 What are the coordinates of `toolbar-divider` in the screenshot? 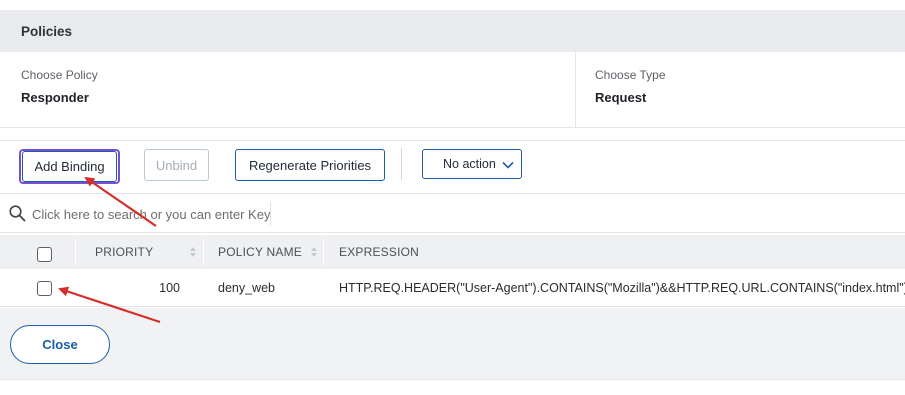 It's located at (401, 164).